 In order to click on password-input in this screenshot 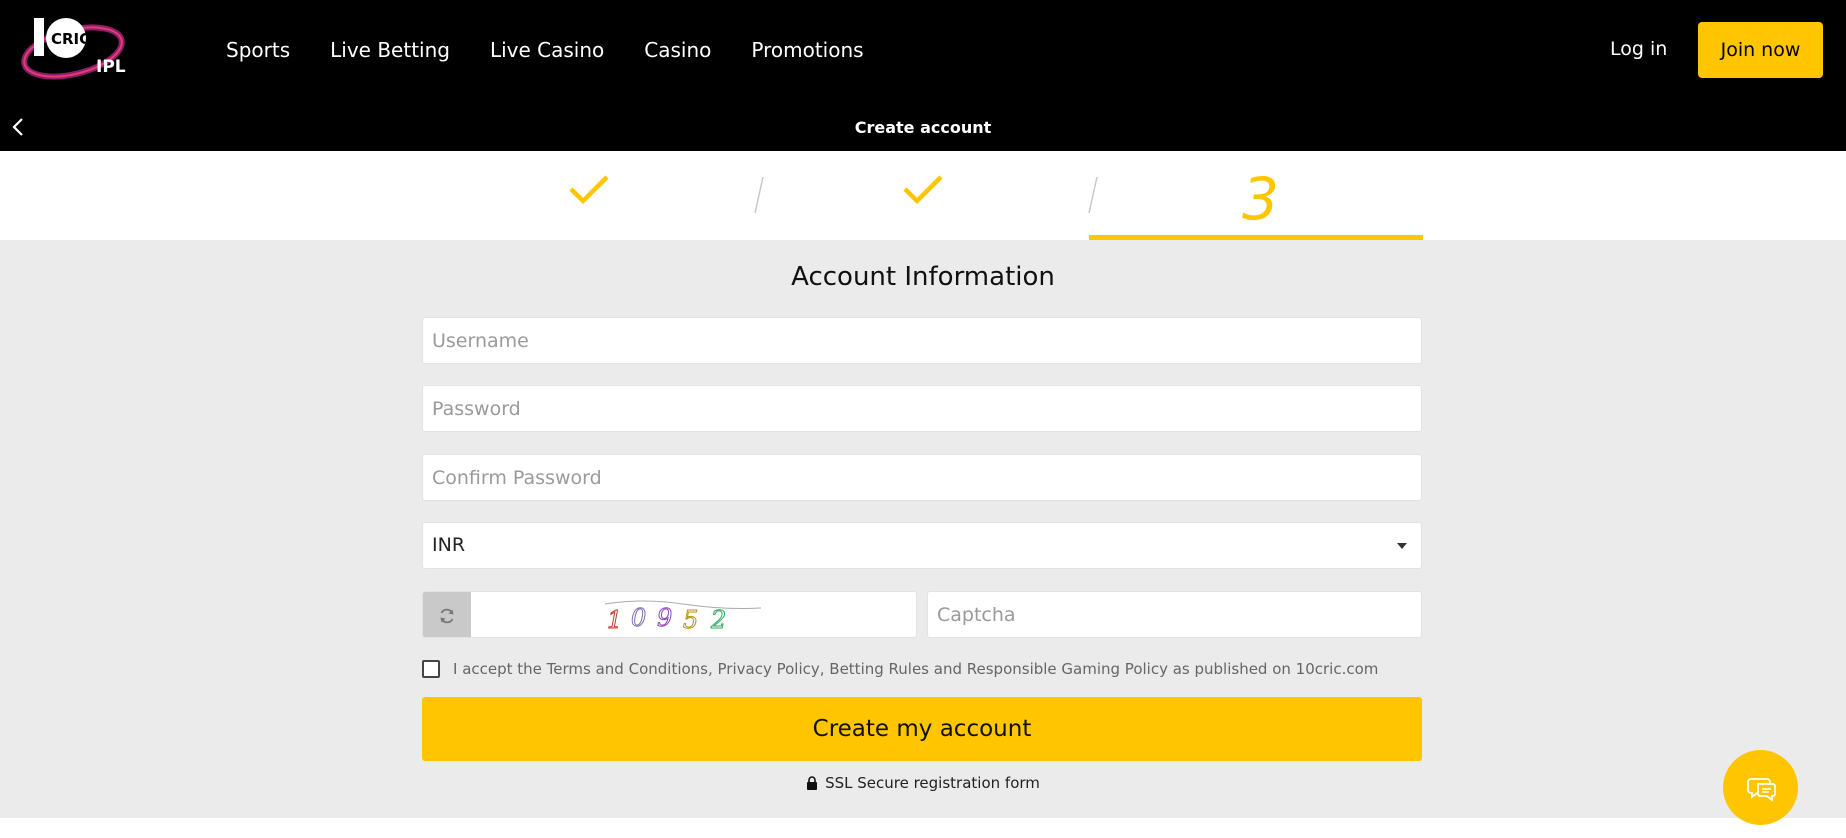, I will do `click(922, 408)`.